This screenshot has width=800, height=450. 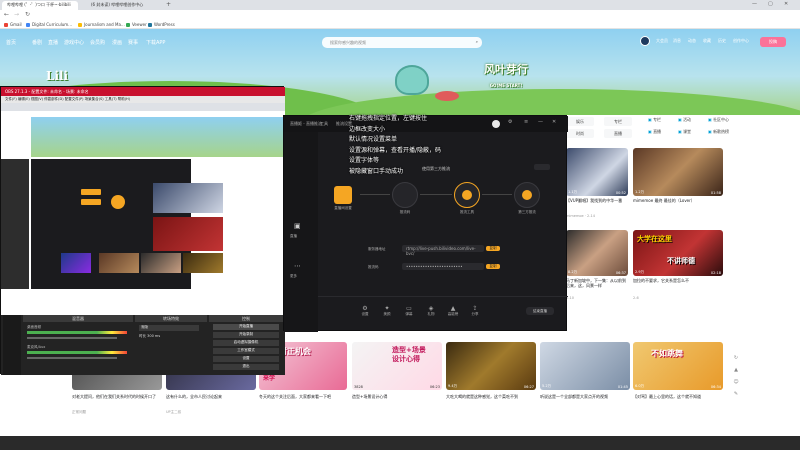 I want to click on toolbar-item: ✦ 美颜, so click(x=387, y=311).